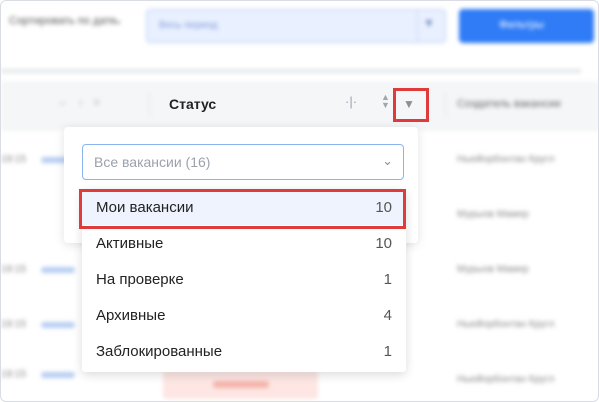 This screenshot has width=599, height=402. What do you see at coordinates (244, 315) in the screenshot?
I see `option-archived: Архивные 4` at bounding box center [244, 315].